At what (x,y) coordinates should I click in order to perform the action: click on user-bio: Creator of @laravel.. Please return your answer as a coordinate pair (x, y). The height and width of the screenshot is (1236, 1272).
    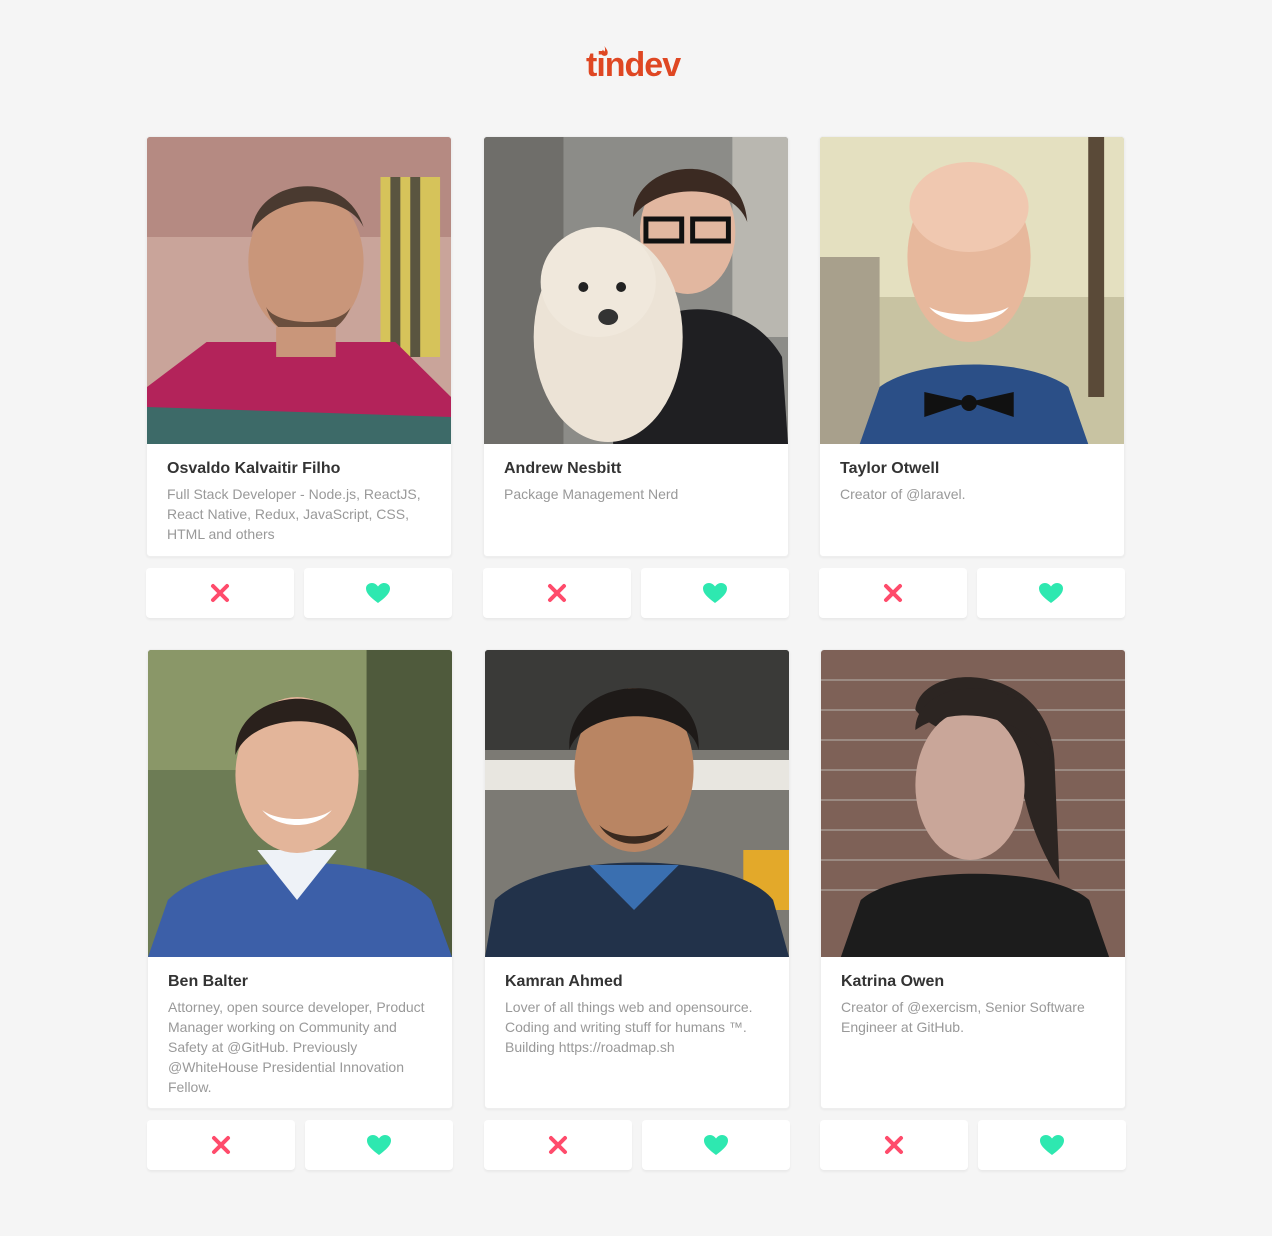
    Looking at the image, I should click on (903, 494).